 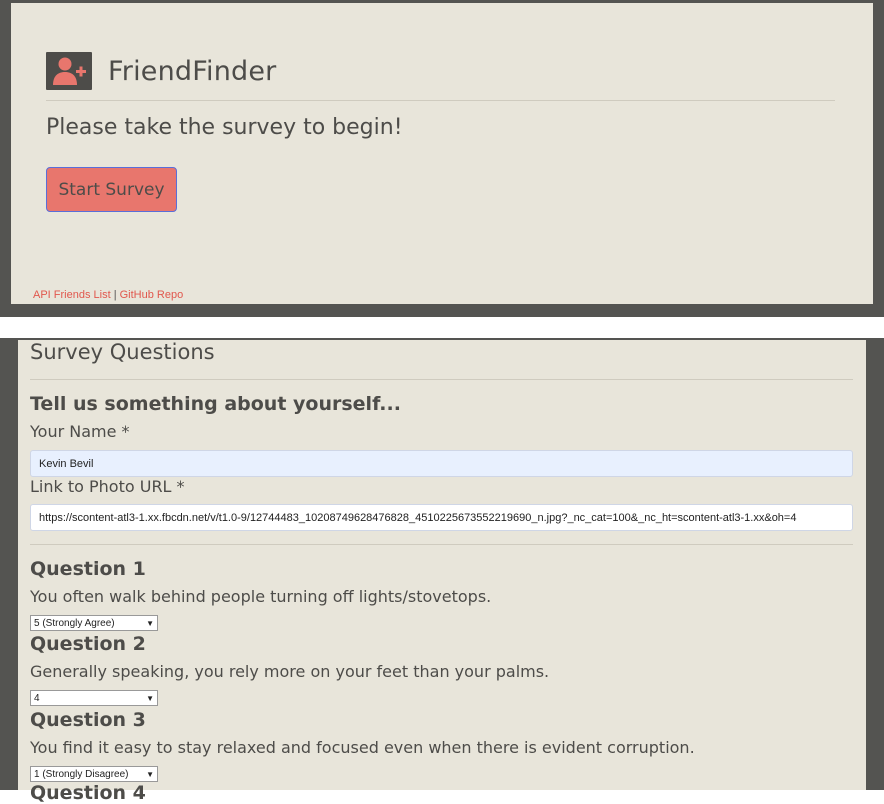 I want to click on question-3-title: Question 3, so click(x=88, y=720).